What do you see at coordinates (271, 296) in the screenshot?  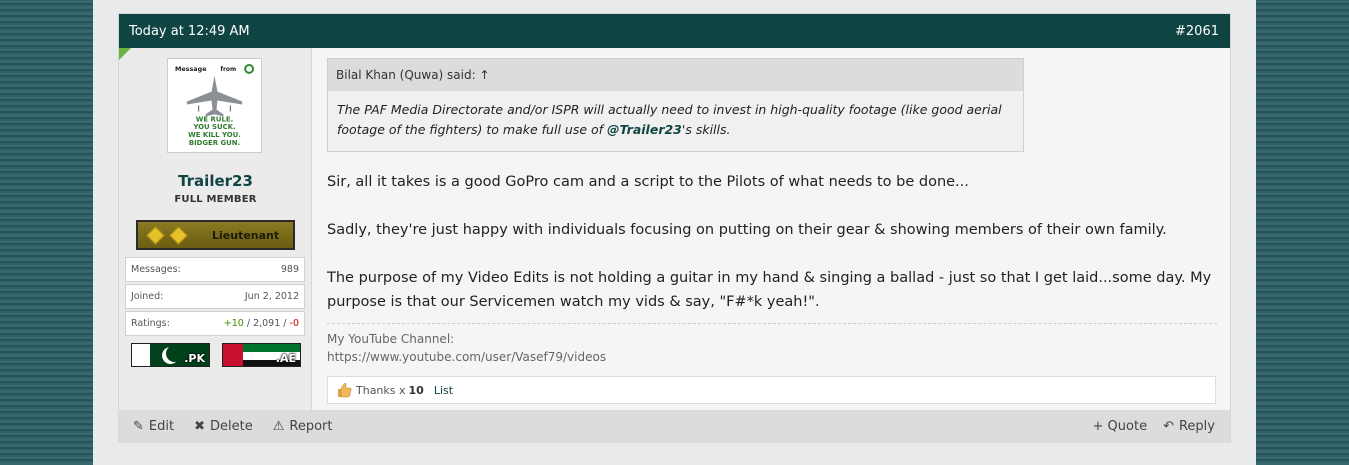 I see `stat-value: Jun 2, 2012` at bounding box center [271, 296].